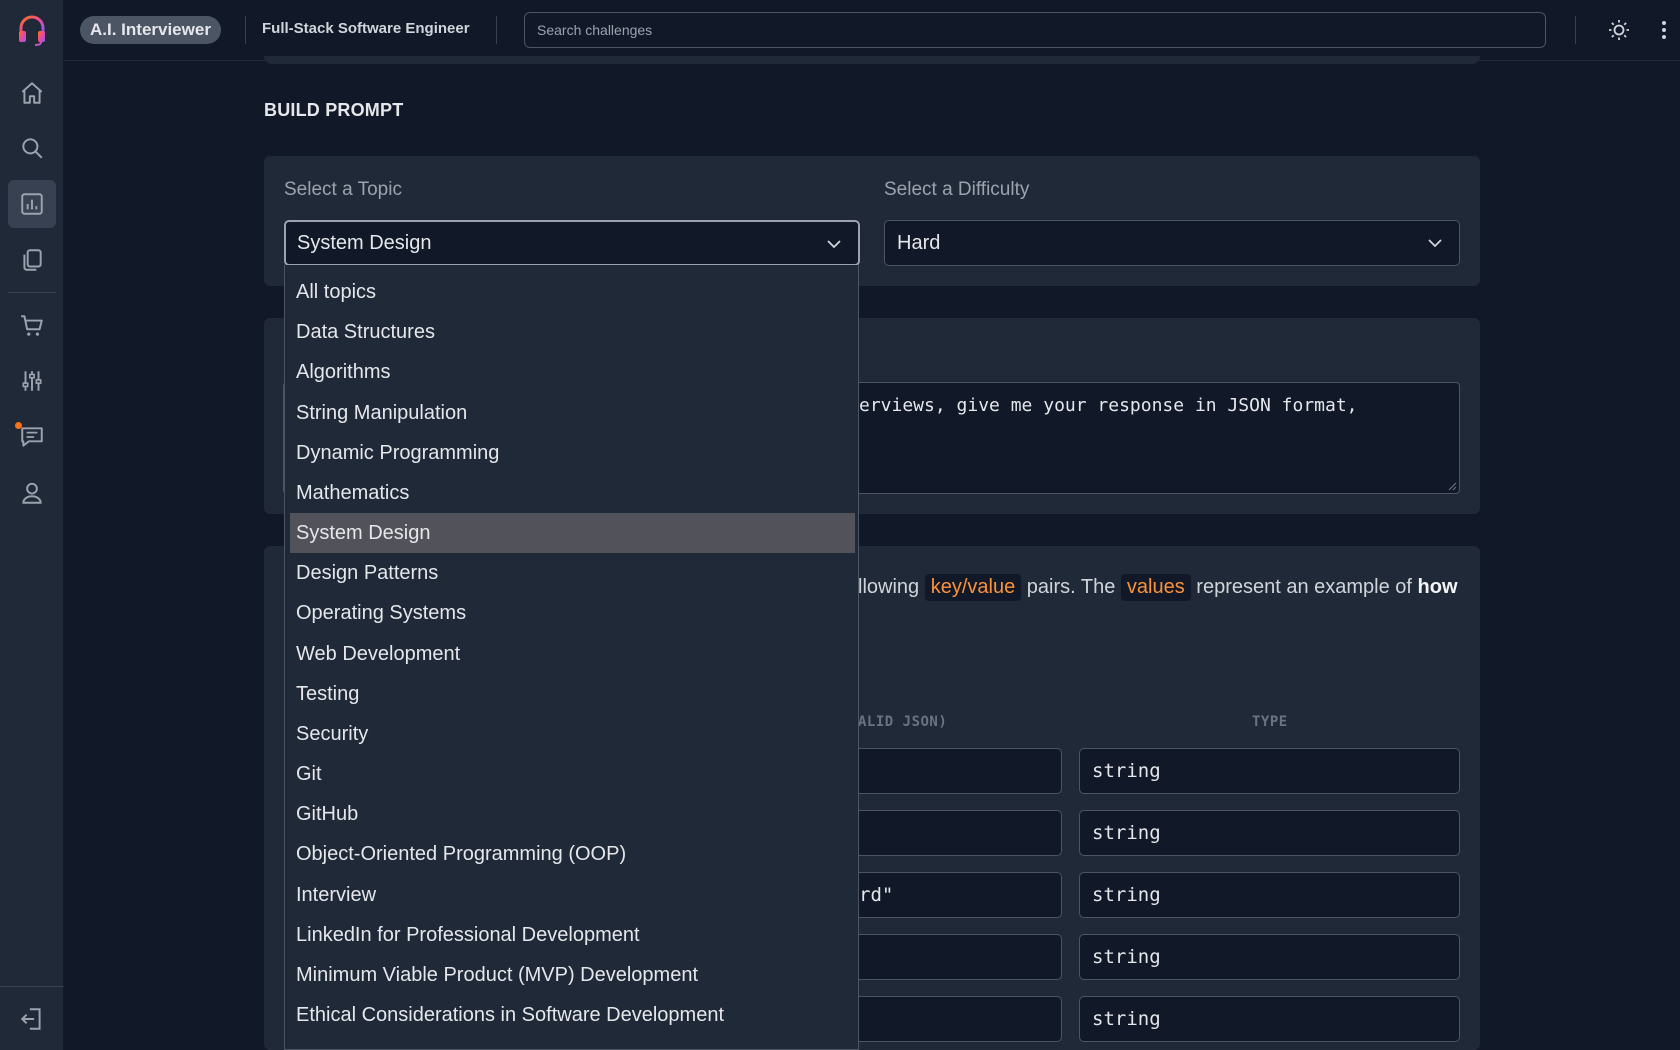  I want to click on theme-toggle-button, so click(1619, 30).